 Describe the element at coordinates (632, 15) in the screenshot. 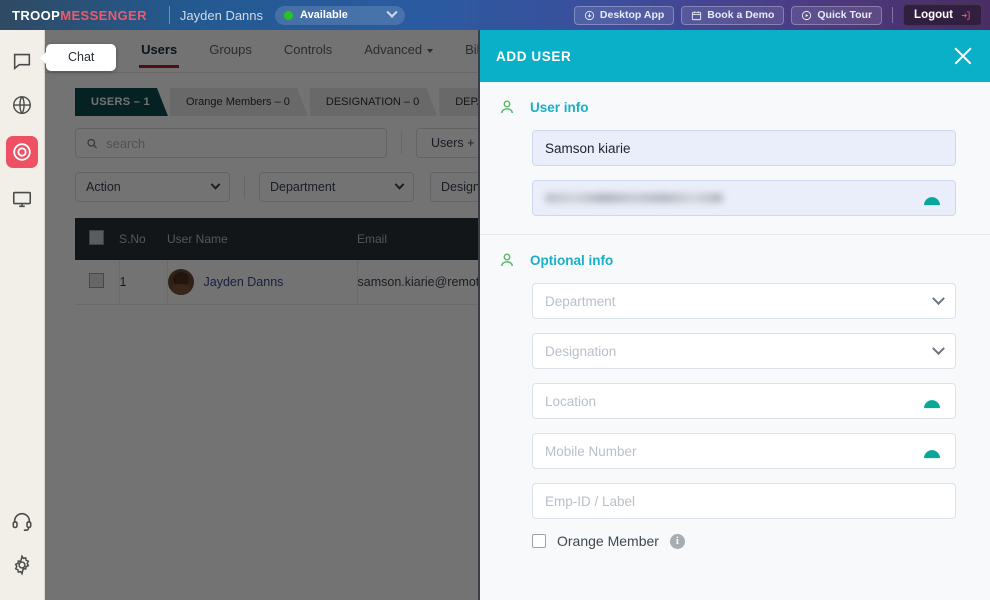

I see `desktop-app-label: Desktop App` at that location.